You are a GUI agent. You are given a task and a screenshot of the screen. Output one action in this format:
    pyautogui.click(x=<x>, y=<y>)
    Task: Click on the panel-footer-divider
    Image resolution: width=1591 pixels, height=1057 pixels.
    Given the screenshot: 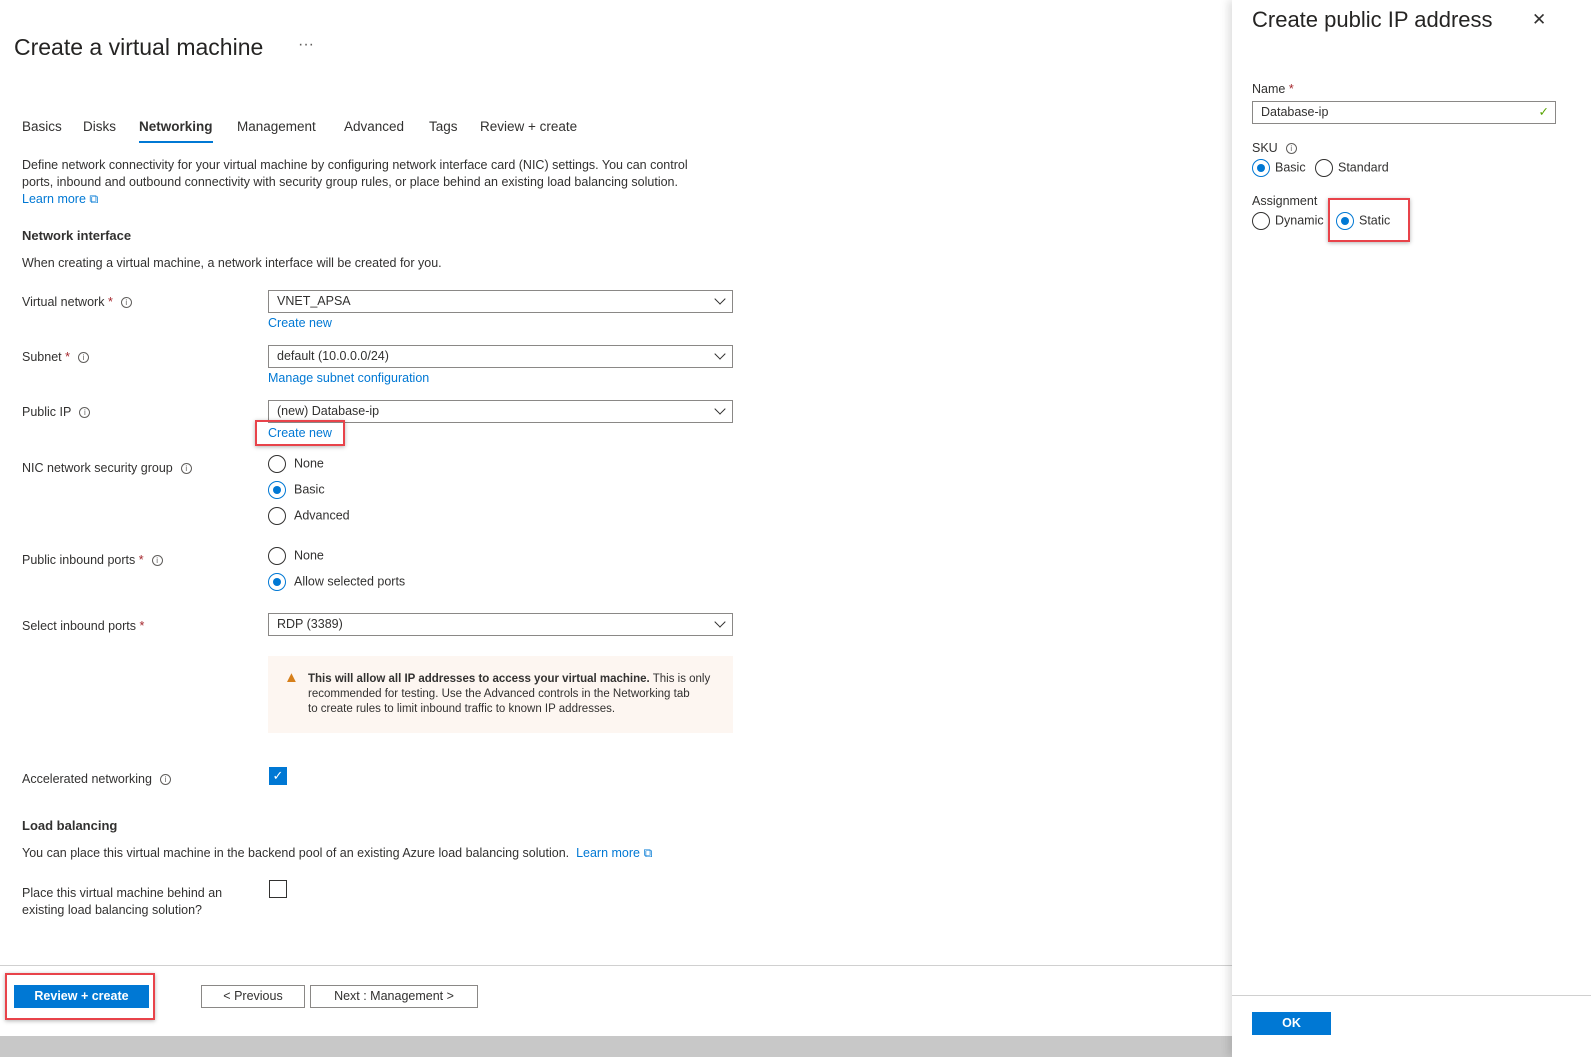 What is the action you would take?
    pyautogui.click(x=1411, y=995)
    